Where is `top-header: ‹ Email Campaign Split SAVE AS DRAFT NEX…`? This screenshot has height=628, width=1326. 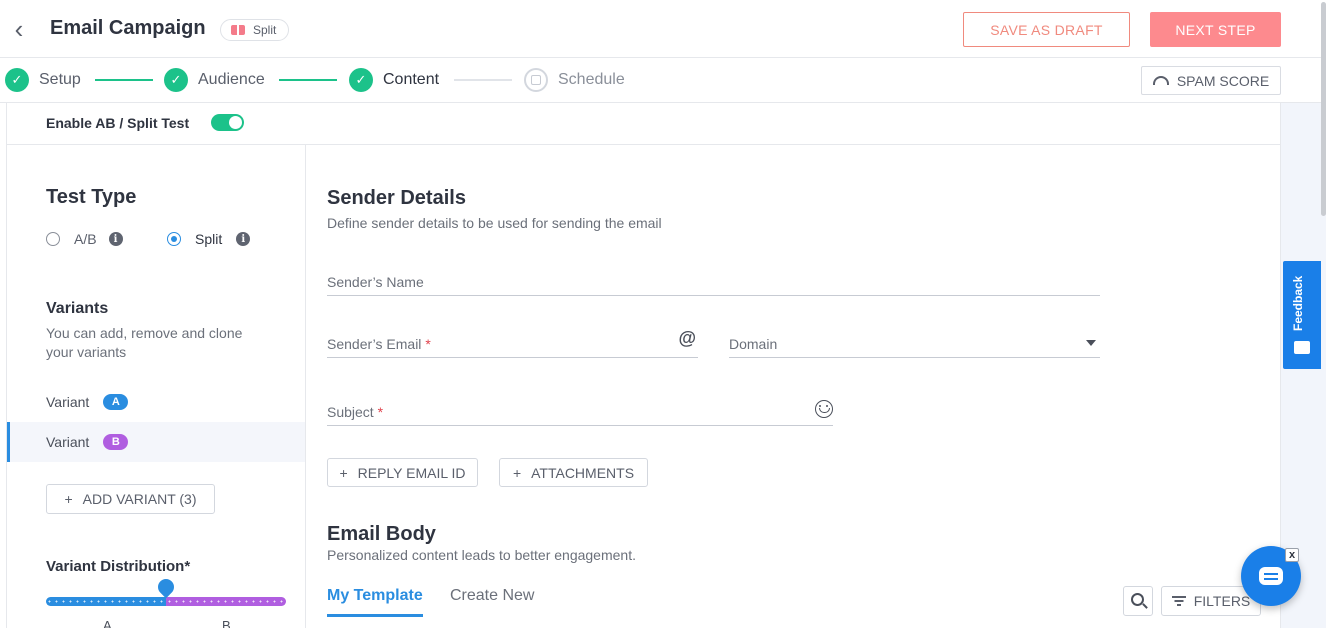 top-header: ‹ Email Campaign Split SAVE AS DRAFT NEX… is located at coordinates (663, 29).